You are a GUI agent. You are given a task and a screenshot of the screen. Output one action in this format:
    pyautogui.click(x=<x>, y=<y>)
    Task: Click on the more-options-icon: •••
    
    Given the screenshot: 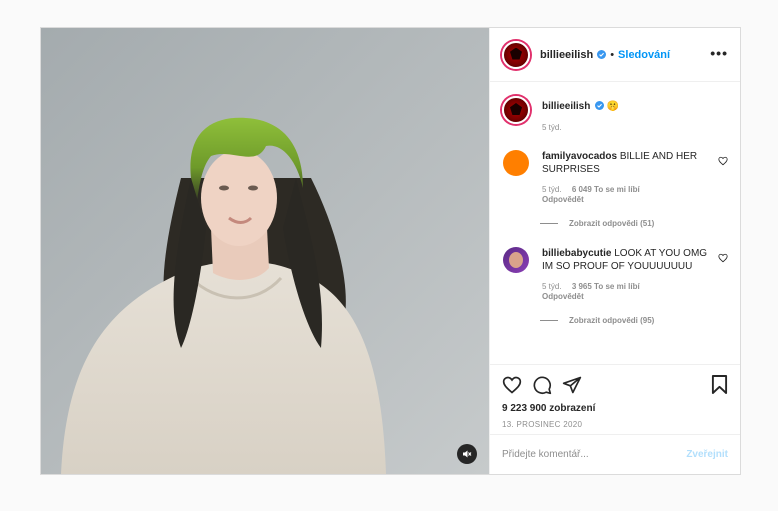 What is the action you would take?
    pyautogui.click(x=719, y=53)
    